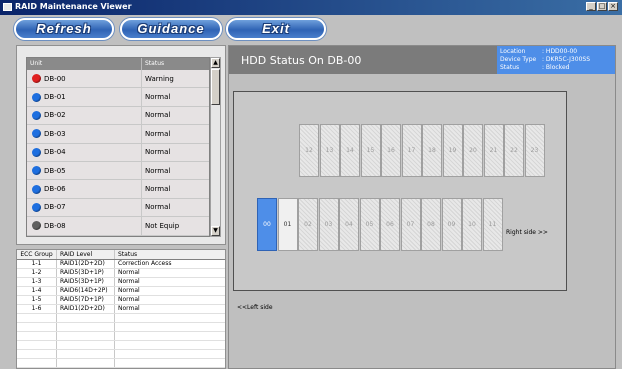  I want to click on drive-slot: 01, so click(287, 224).